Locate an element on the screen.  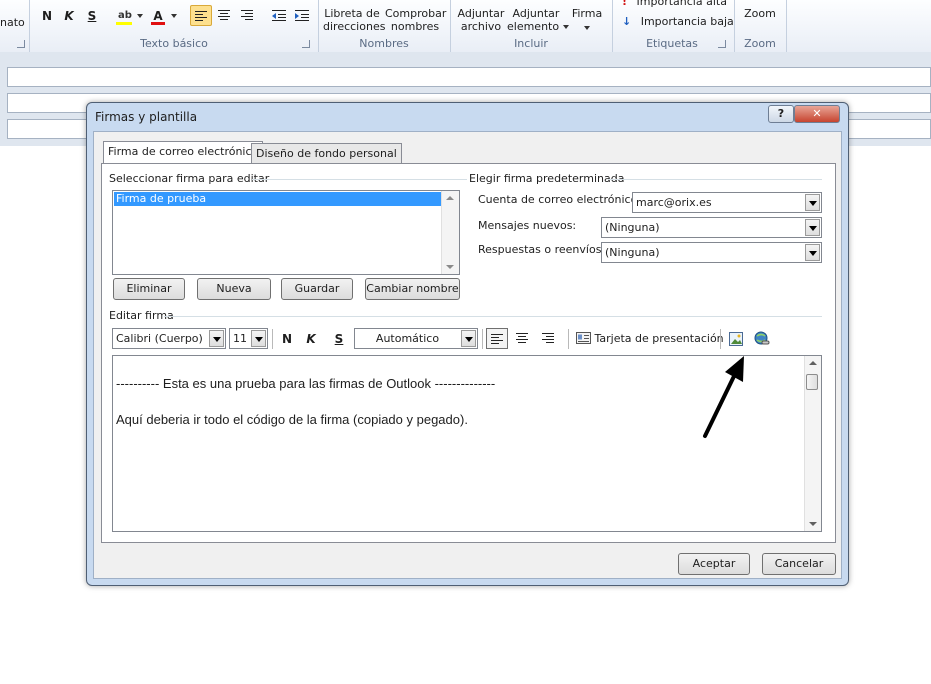
list-item: Firma de prueba is located at coordinates (277, 199).